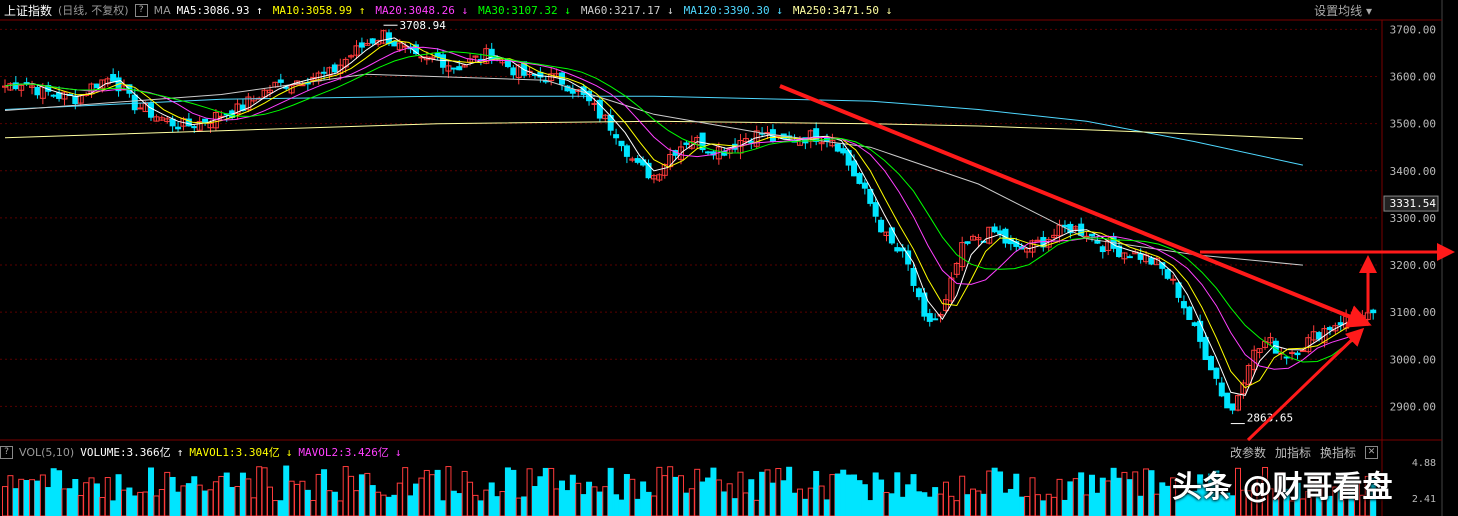  Describe the element at coordinates (1338, 452) in the screenshot. I see `switch-indicator-button: 换指标` at that location.